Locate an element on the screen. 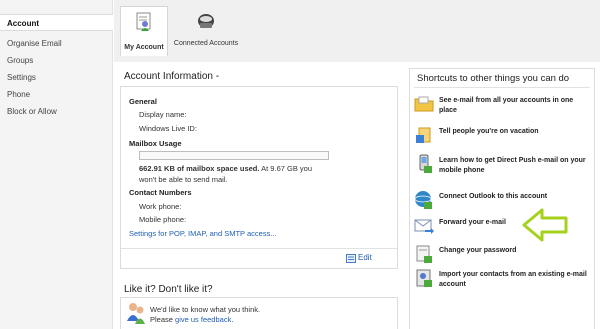  outlook-icon is located at coordinates (423, 200).